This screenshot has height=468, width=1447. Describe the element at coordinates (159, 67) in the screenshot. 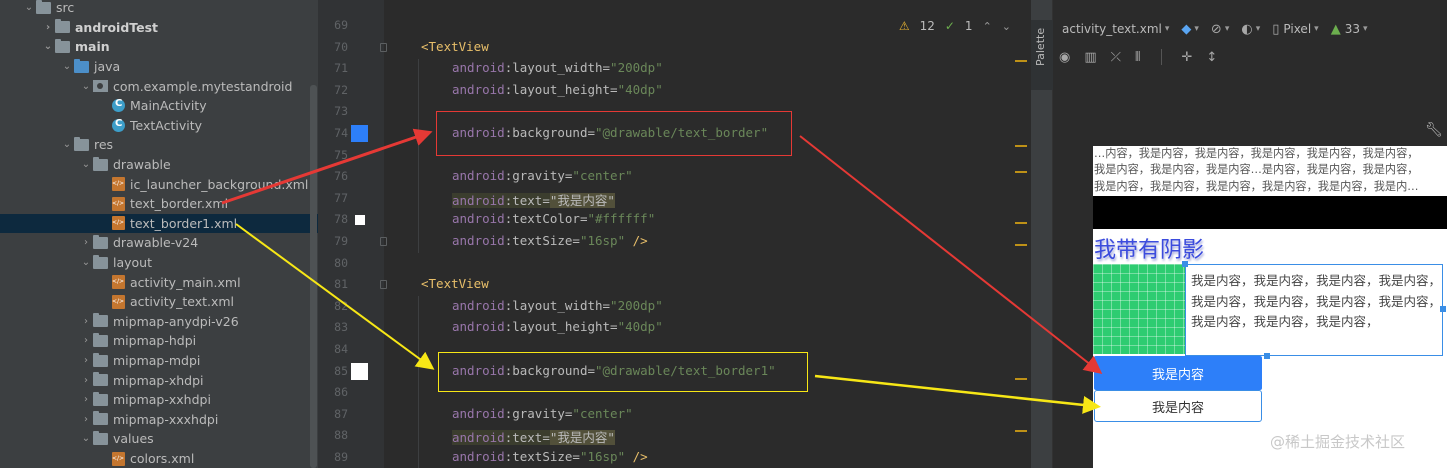

I see `tree-item: ⌄ java` at that location.